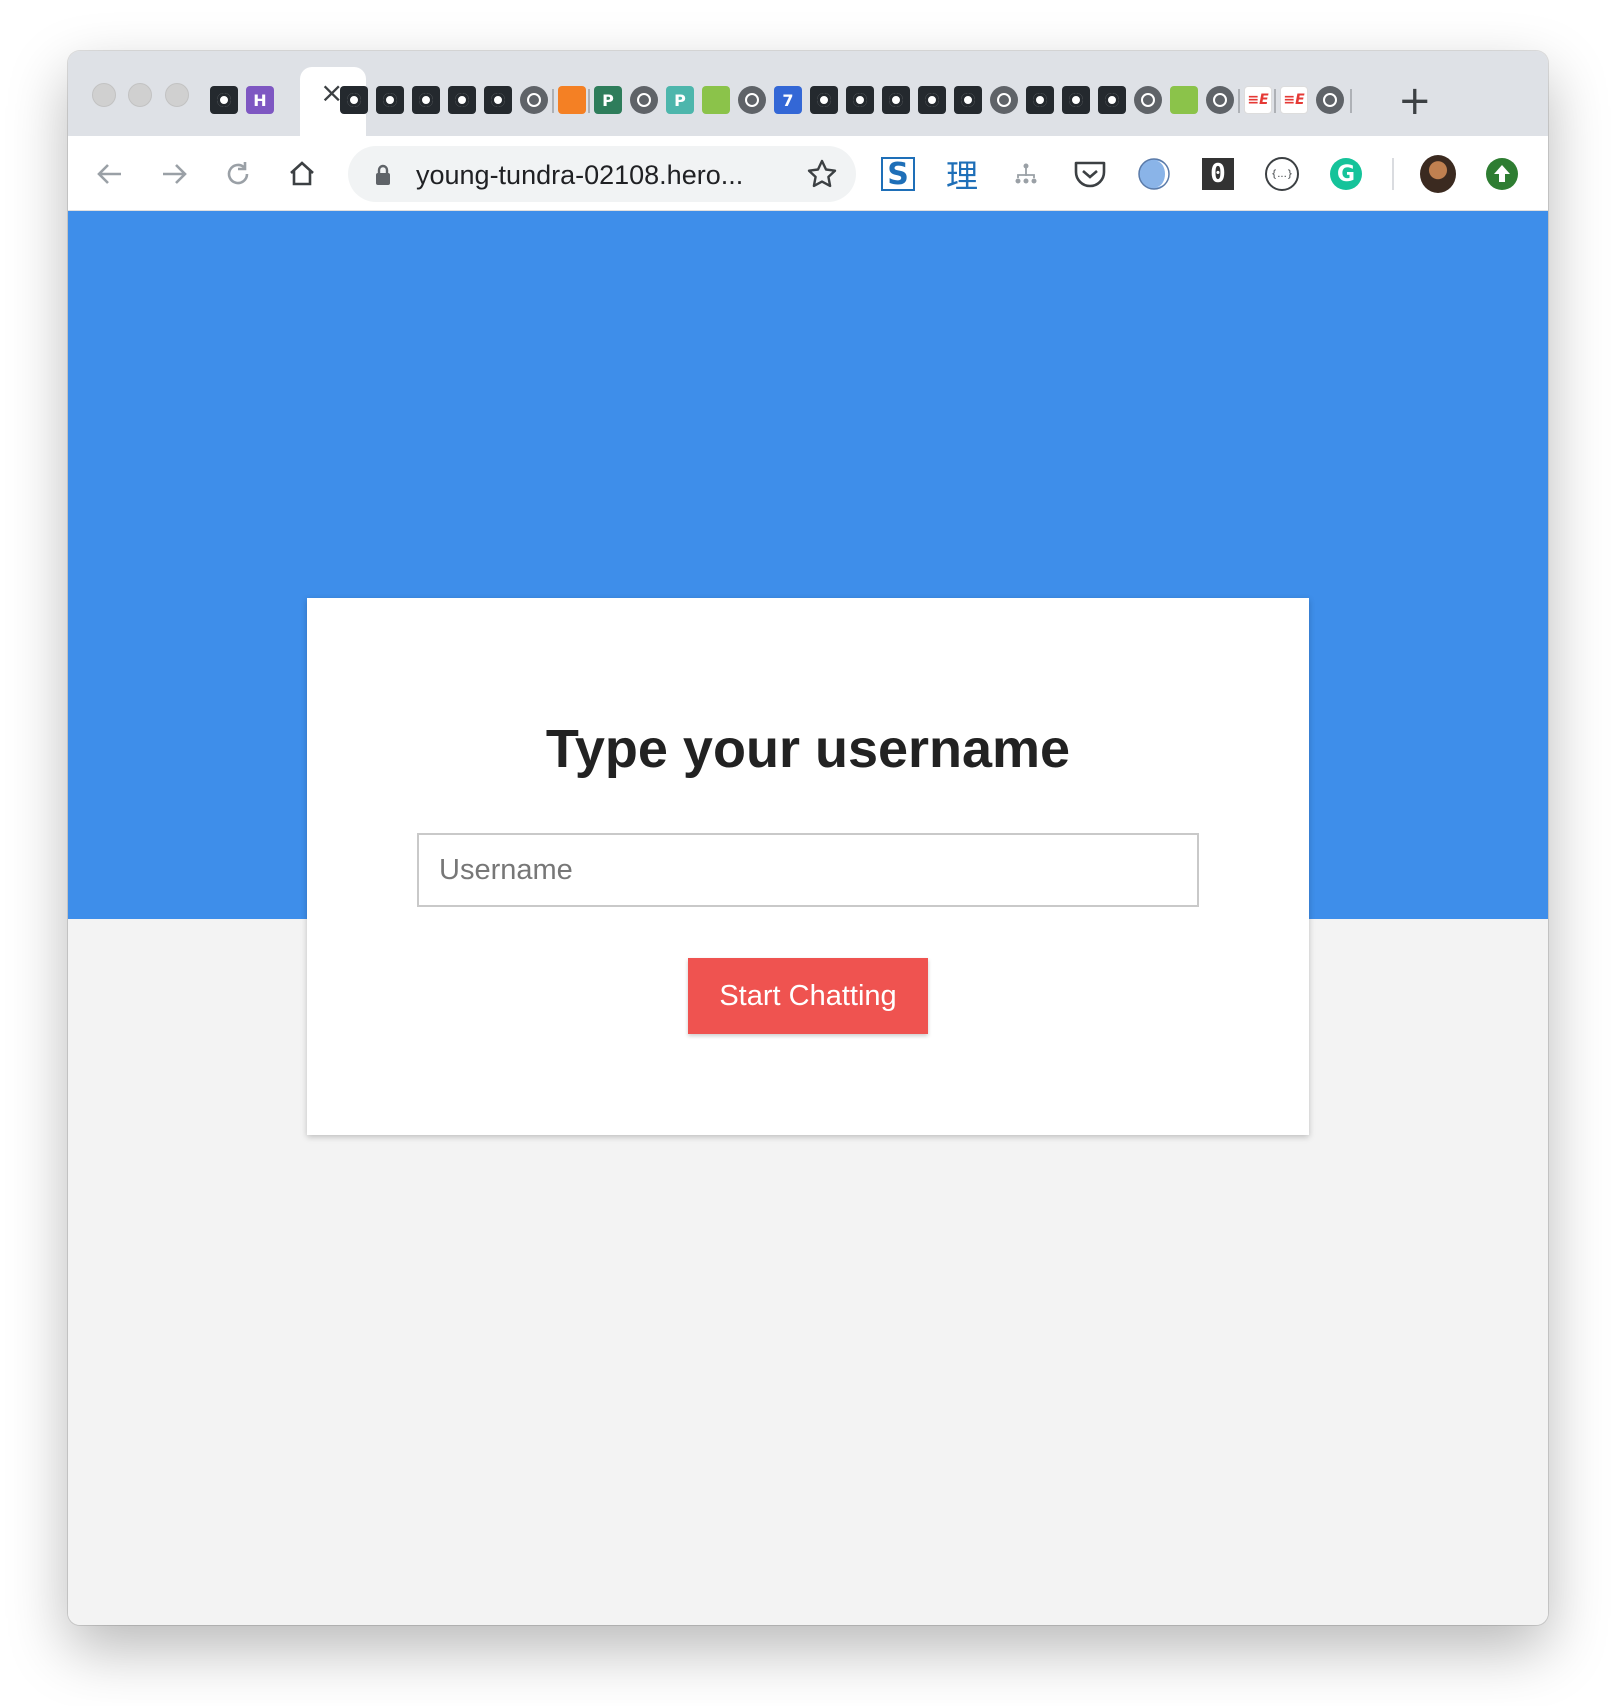 Image resolution: width=1612 pixels, height=1706 pixels. Describe the element at coordinates (1438, 174) in the screenshot. I see `profile-avatar` at that location.